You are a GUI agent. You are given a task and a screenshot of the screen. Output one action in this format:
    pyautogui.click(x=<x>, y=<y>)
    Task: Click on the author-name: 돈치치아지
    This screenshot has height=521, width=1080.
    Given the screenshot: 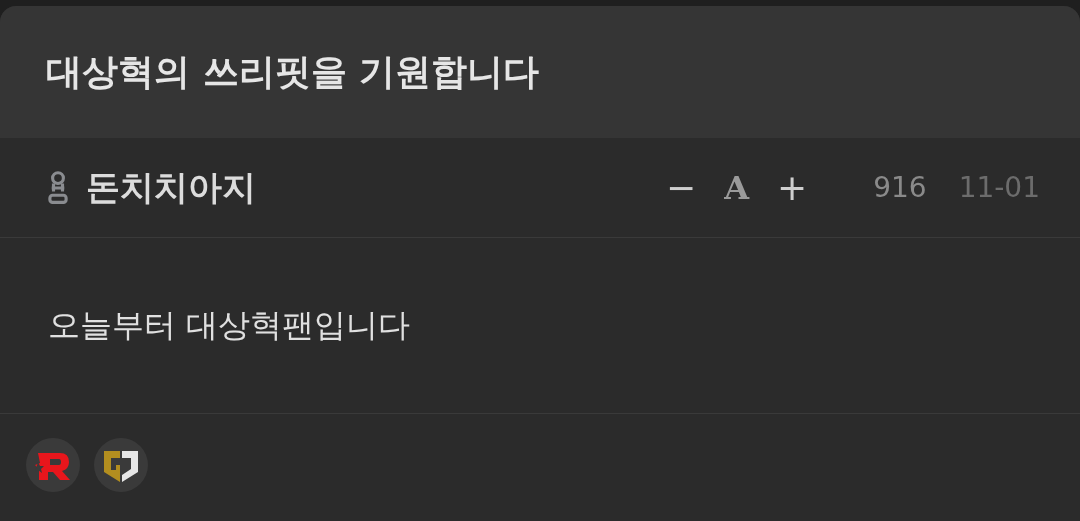 What is the action you would take?
    pyautogui.click(x=171, y=187)
    